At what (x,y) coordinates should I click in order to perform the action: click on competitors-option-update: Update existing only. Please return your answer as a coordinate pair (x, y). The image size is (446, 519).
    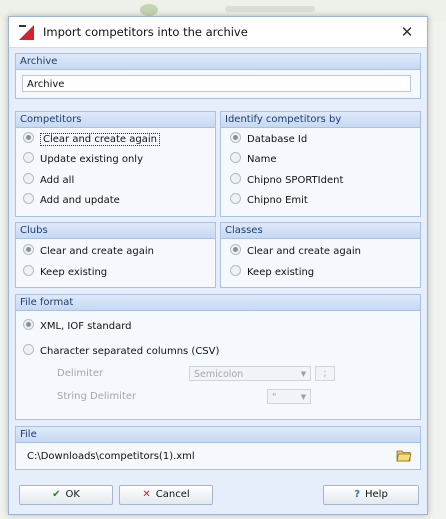
    Looking at the image, I should click on (83, 159).